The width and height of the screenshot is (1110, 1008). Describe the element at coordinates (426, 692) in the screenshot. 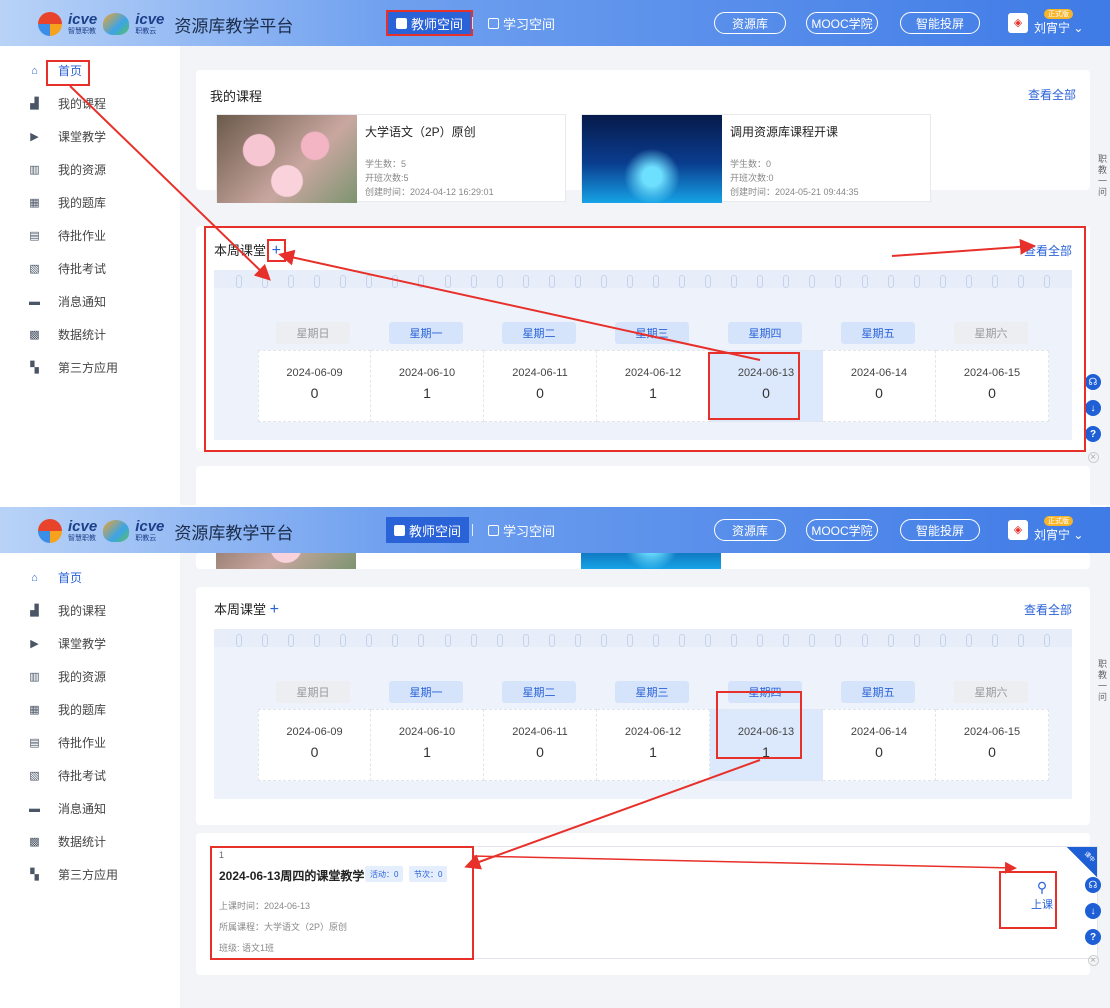

I see `day-header: 星期一` at that location.